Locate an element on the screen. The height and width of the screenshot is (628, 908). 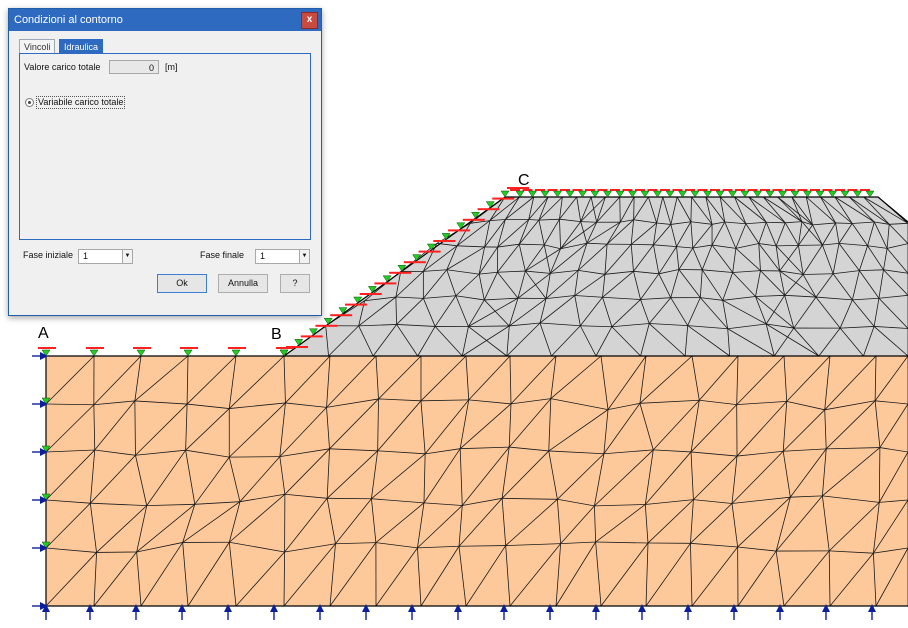
dialog-titlebar: Condizioni al contorno x is located at coordinates (165, 20).